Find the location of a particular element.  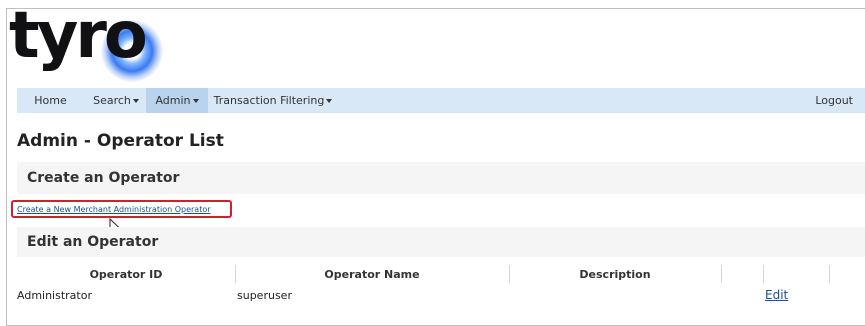

create-operator-heading: Create an Operator is located at coordinates (103, 178).